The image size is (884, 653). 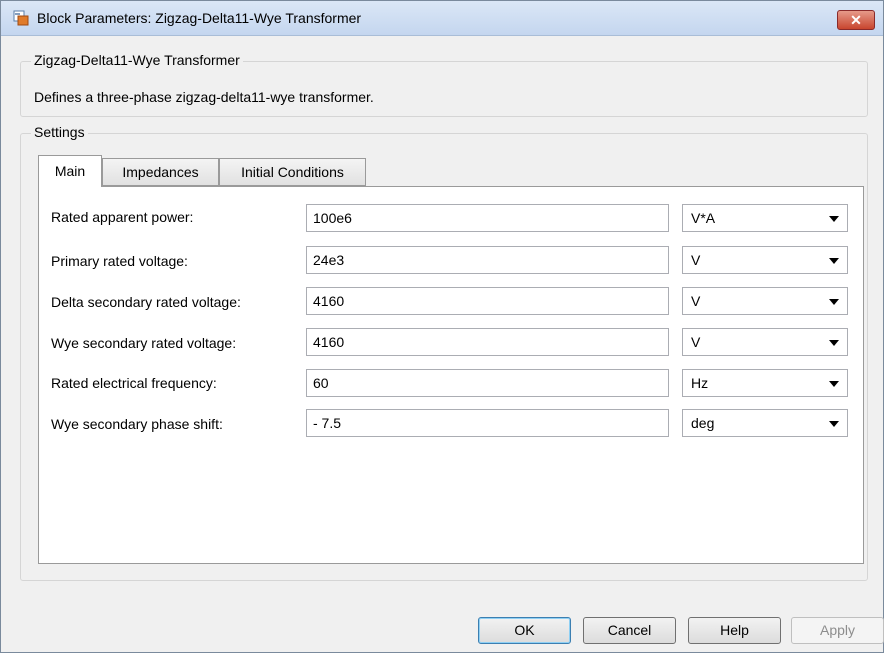 What do you see at coordinates (765, 383) in the screenshot?
I see `rated-electrical-frequency-unit-select: Hz` at bounding box center [765, 383].